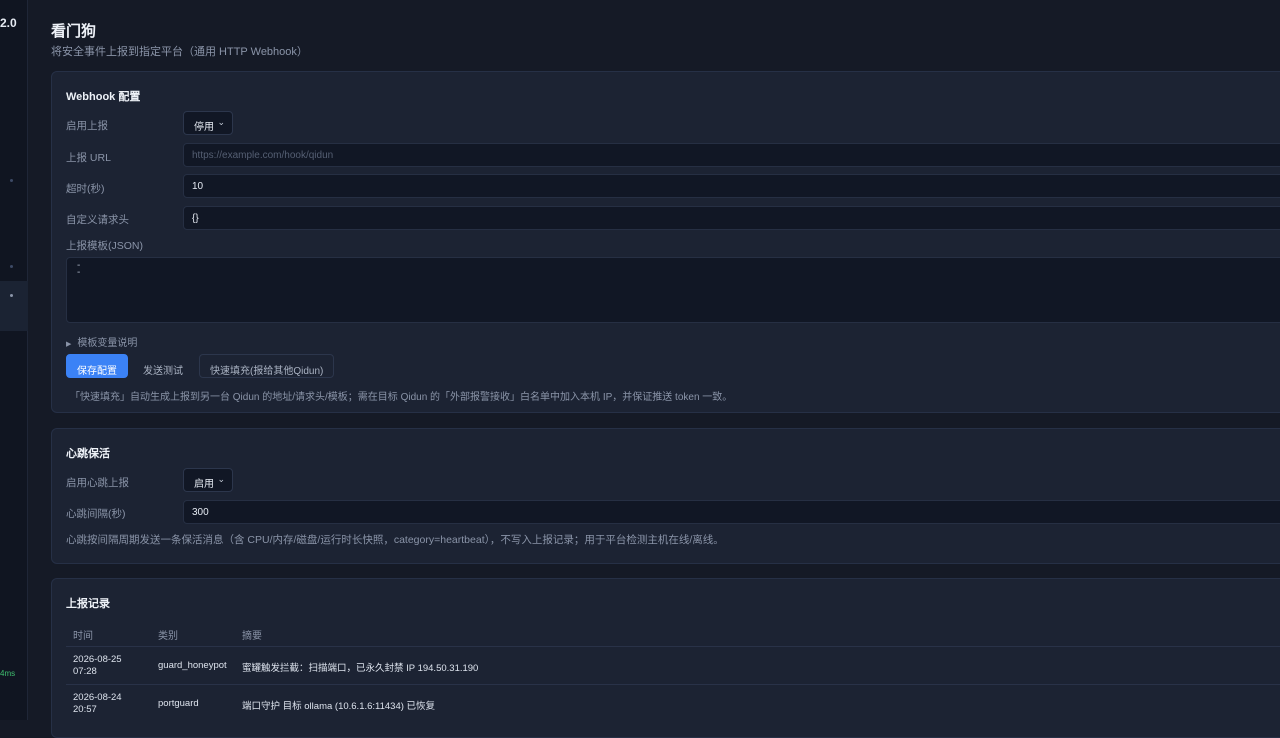  Describe the element at coordinates (204, 127) in the screenshot. I see `enable-report-value: 停用` at that location.